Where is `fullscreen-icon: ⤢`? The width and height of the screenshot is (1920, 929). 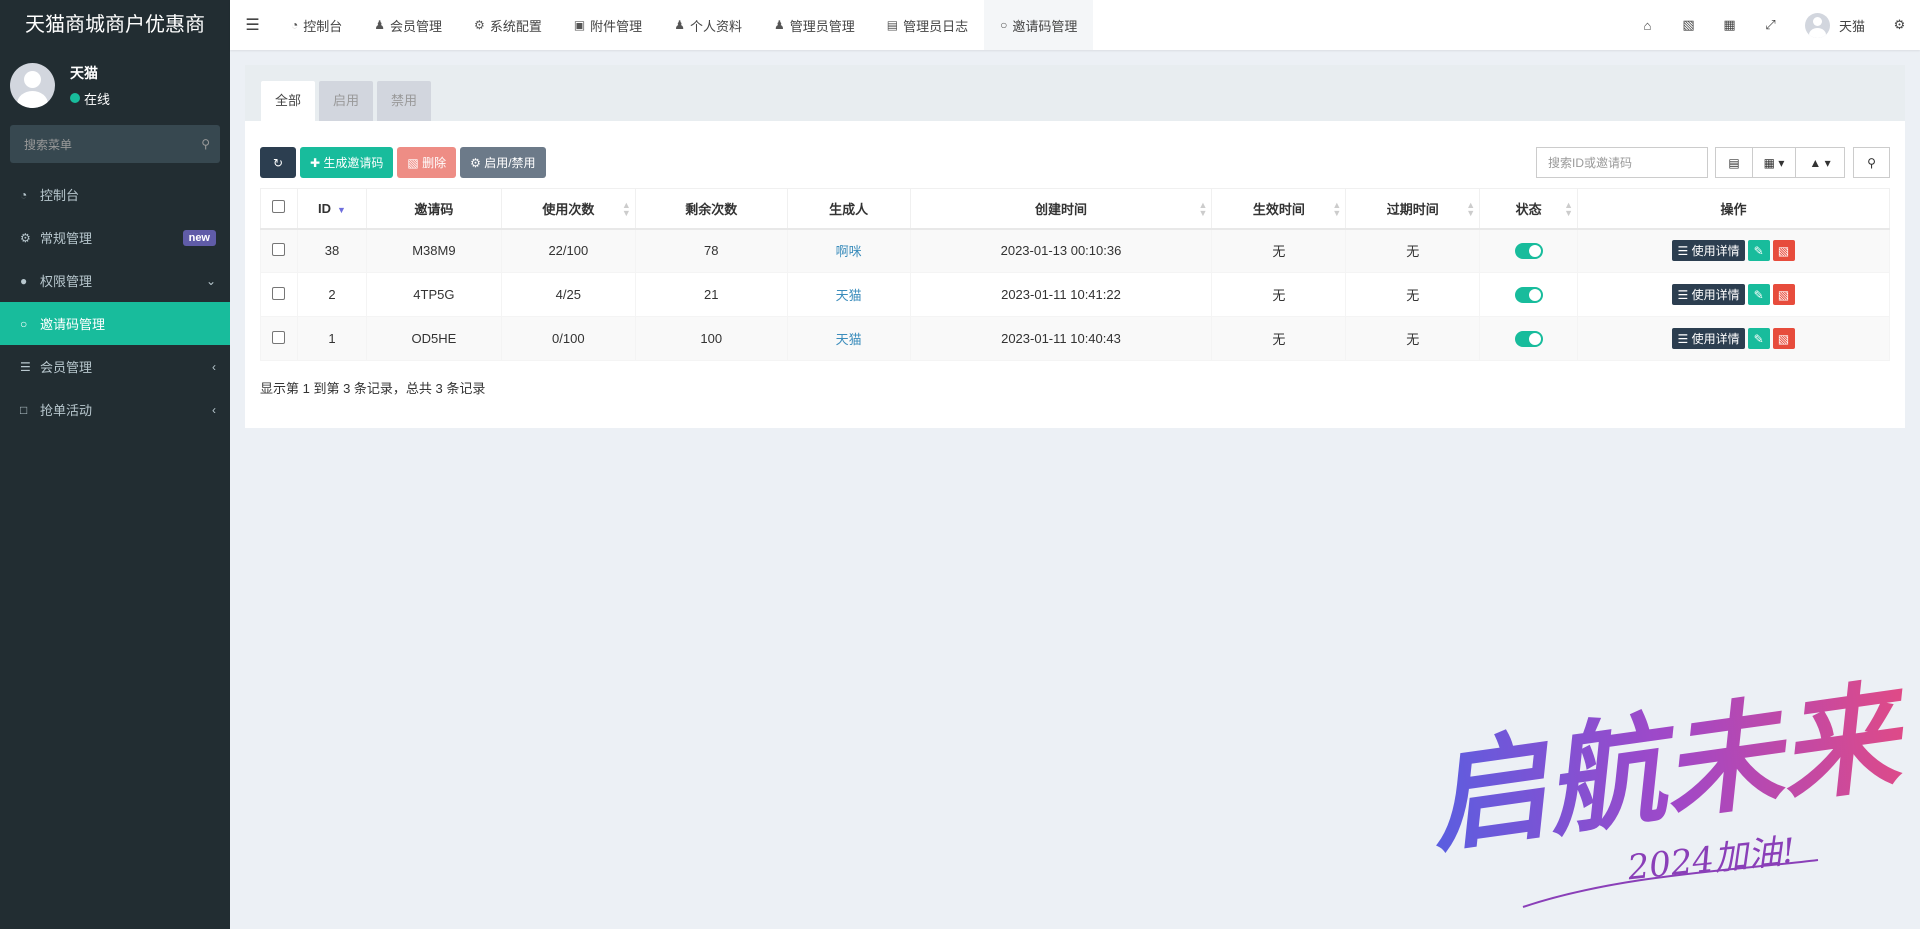
fullscreen-icon: ⤢ is located at coordinates (1770, 25).